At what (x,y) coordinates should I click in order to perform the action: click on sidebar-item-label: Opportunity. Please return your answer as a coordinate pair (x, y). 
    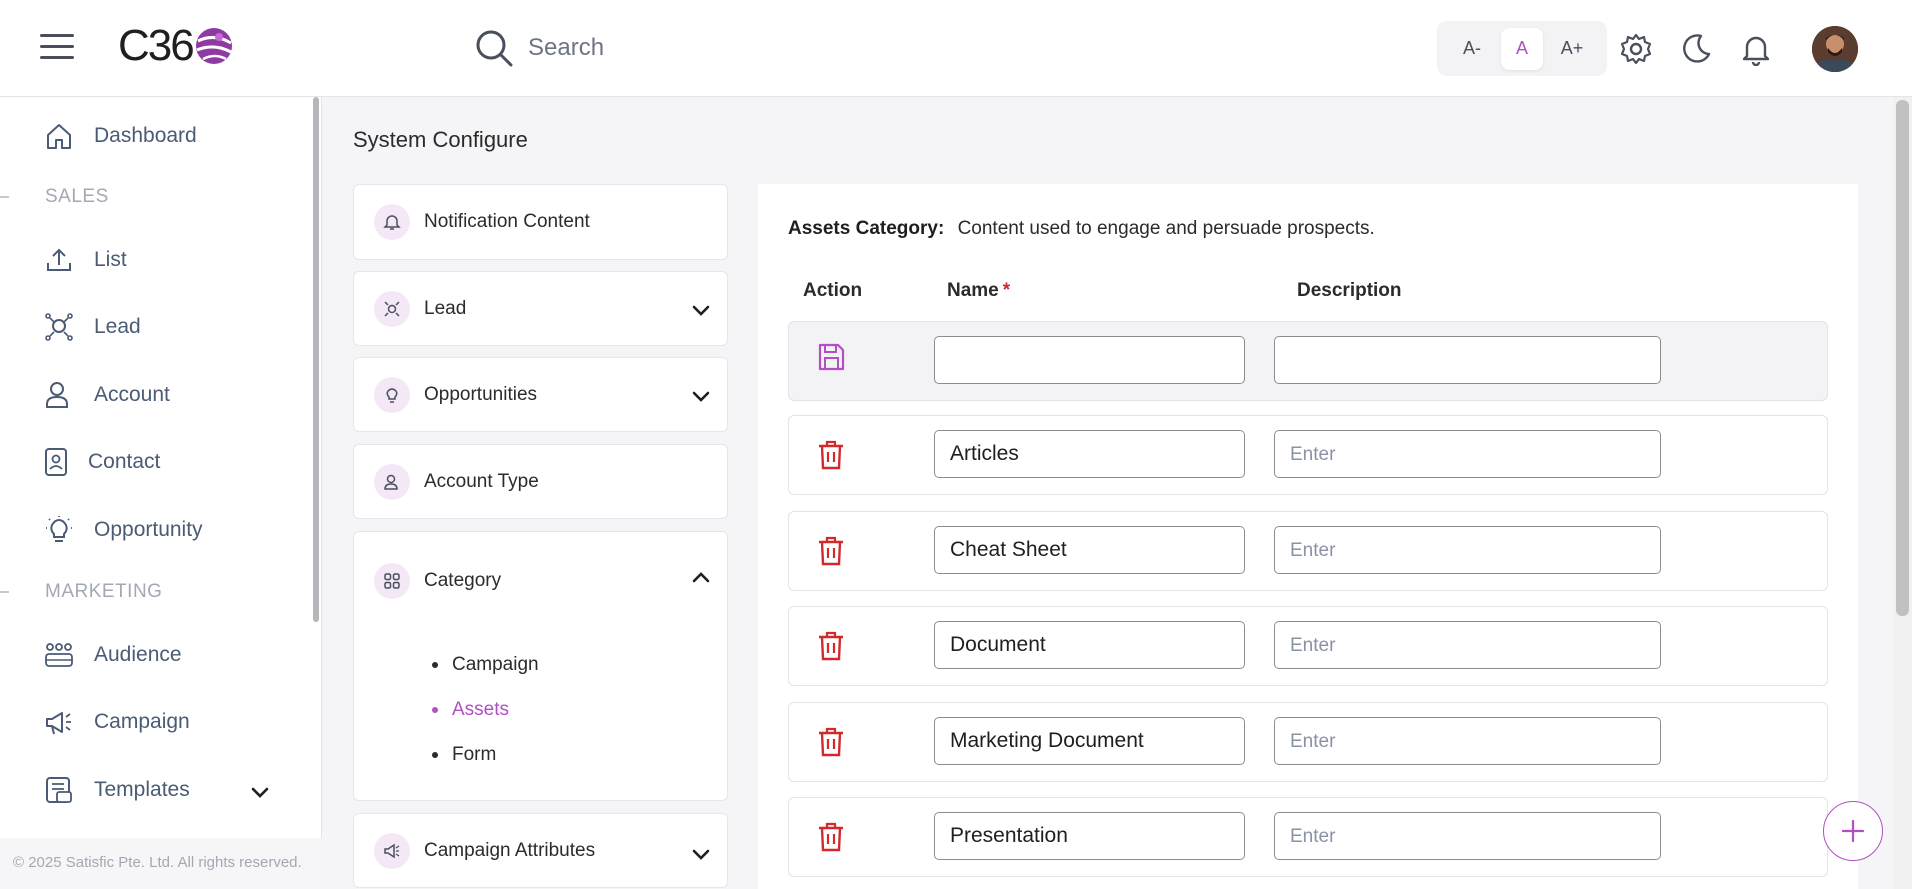
    Looking at the image, I should click on (148, 529).